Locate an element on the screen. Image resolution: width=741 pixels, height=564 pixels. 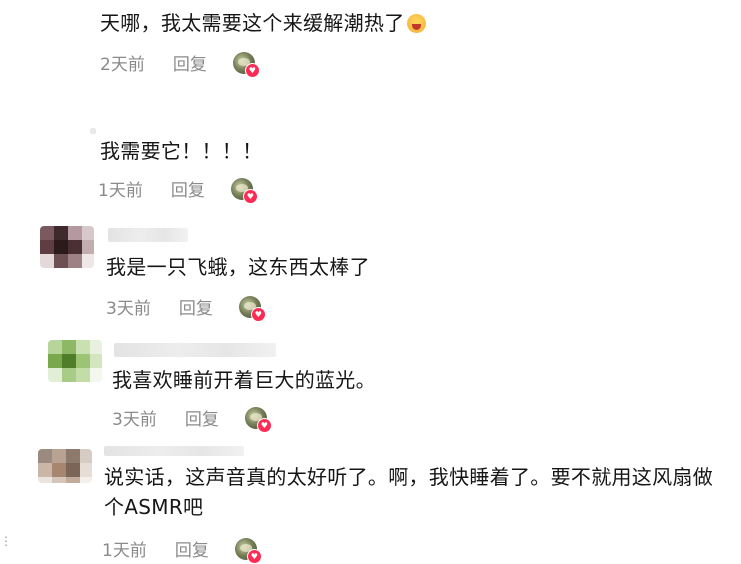
comment-meta: 2天前 回复 ♥ is located at coordinates (180, 64).